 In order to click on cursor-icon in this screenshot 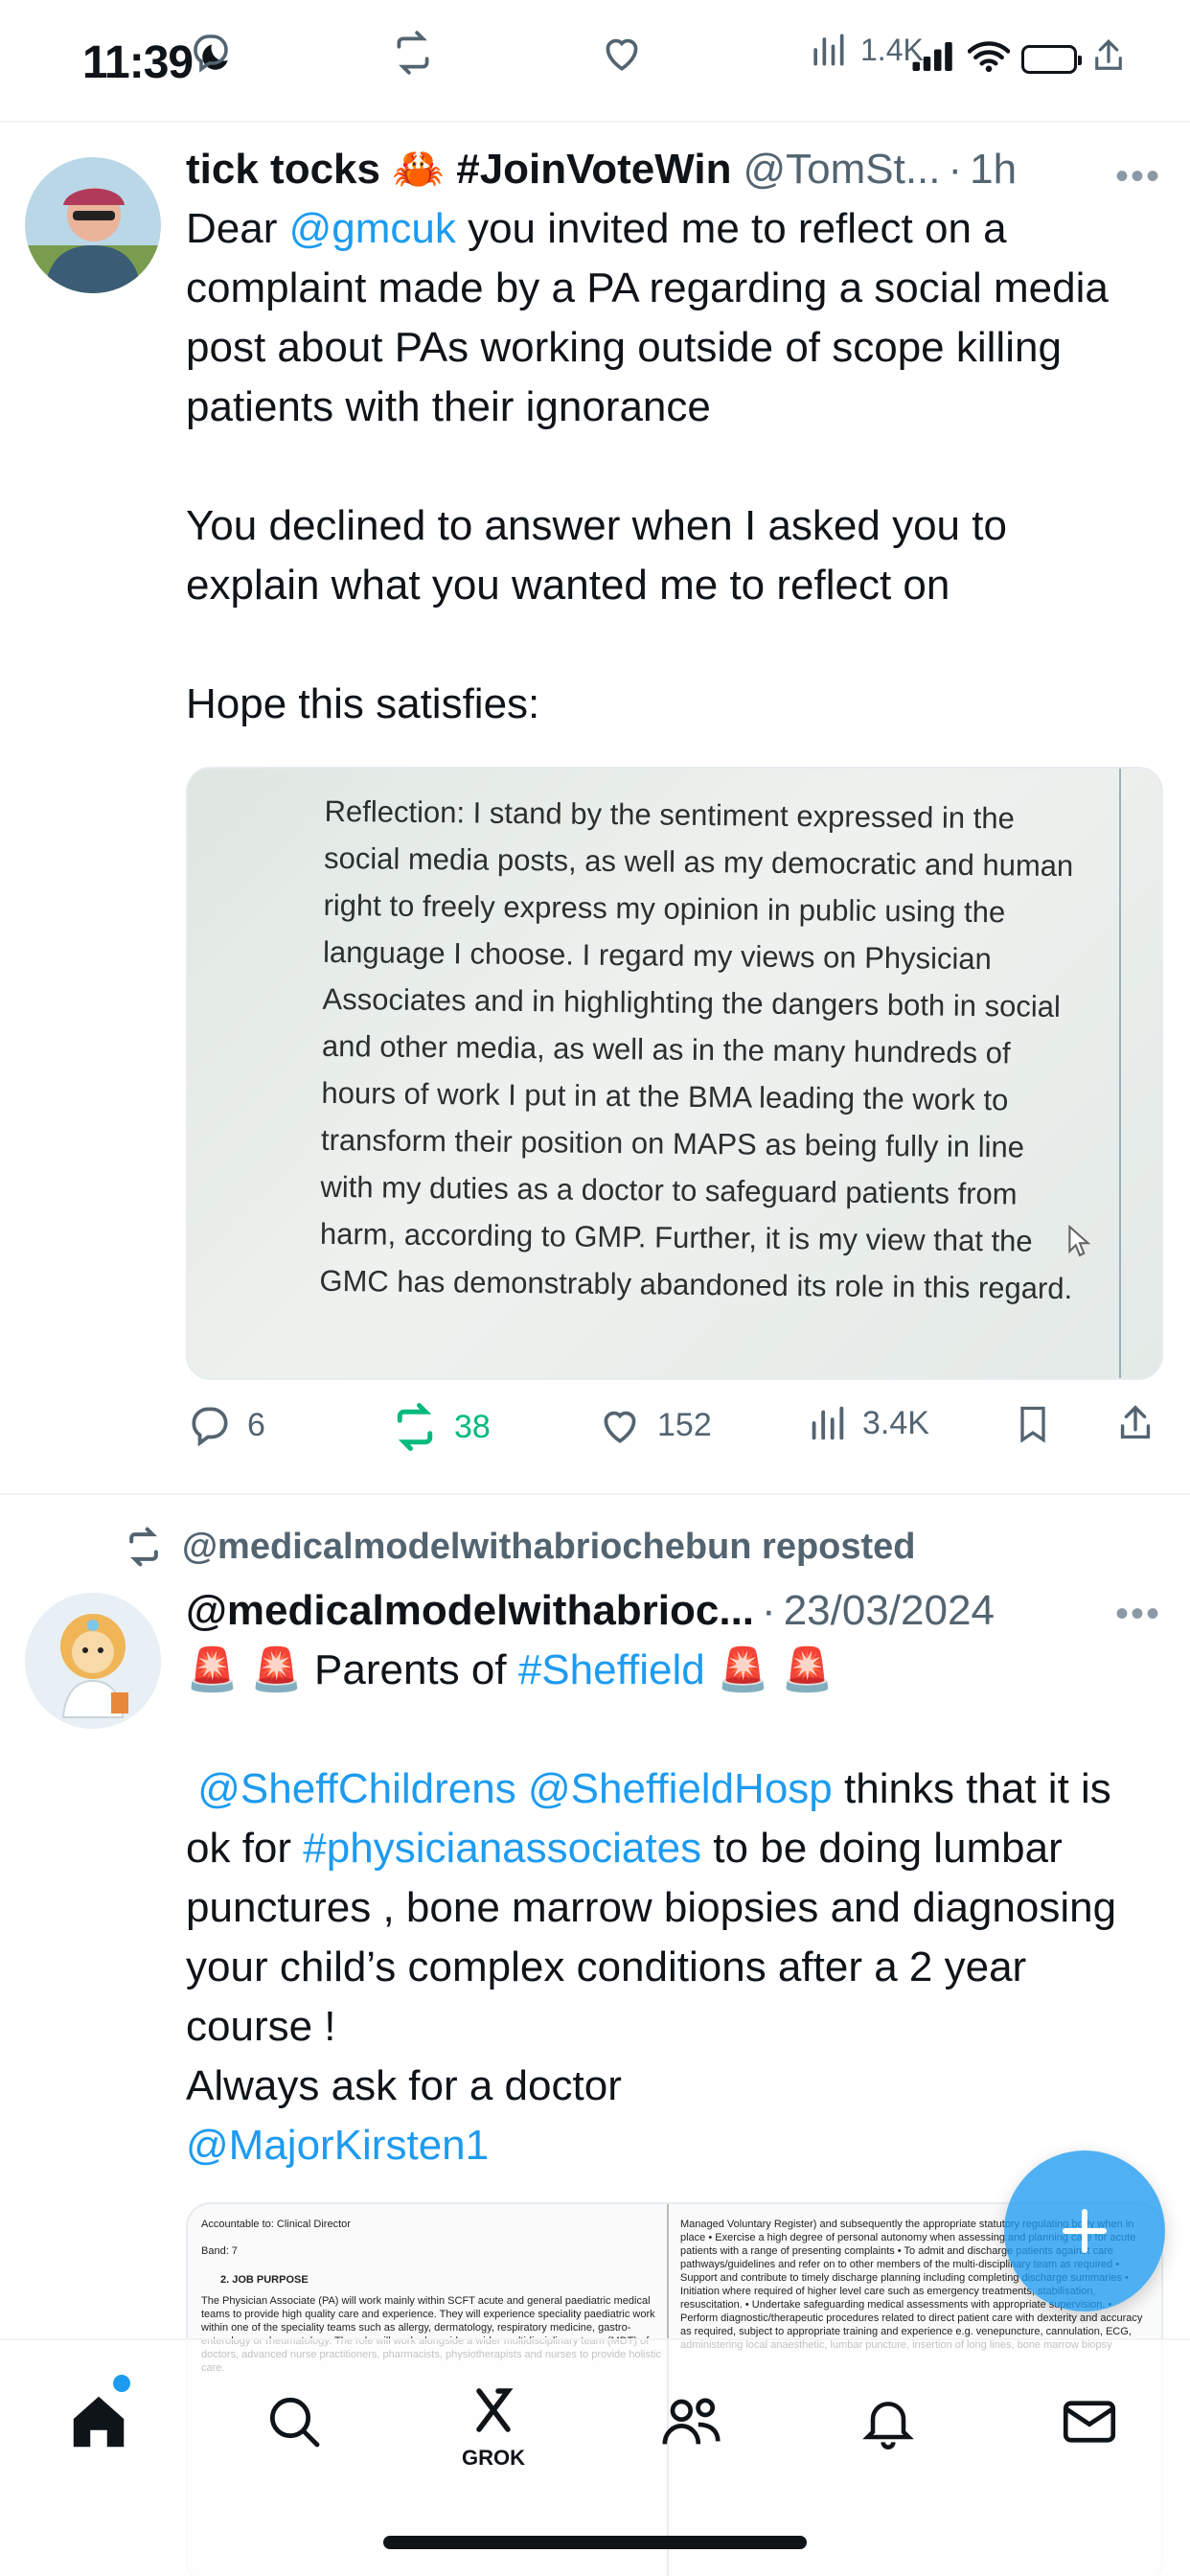, I will do `click(1079, 1243)`.